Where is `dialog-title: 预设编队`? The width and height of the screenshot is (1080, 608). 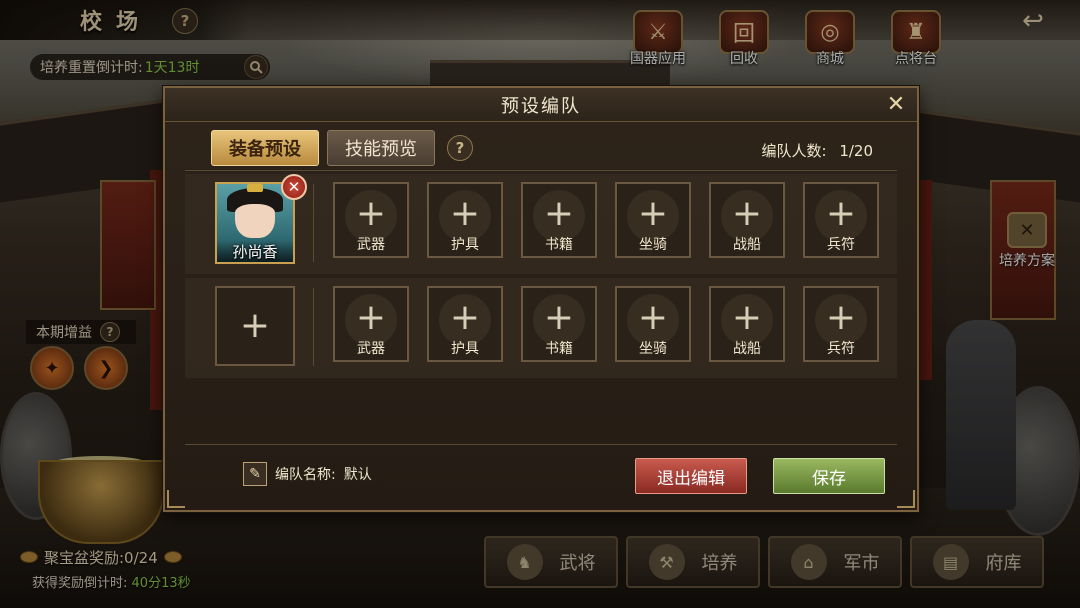
dialog-title: 预设编队 is located at coordinates (541, 106).